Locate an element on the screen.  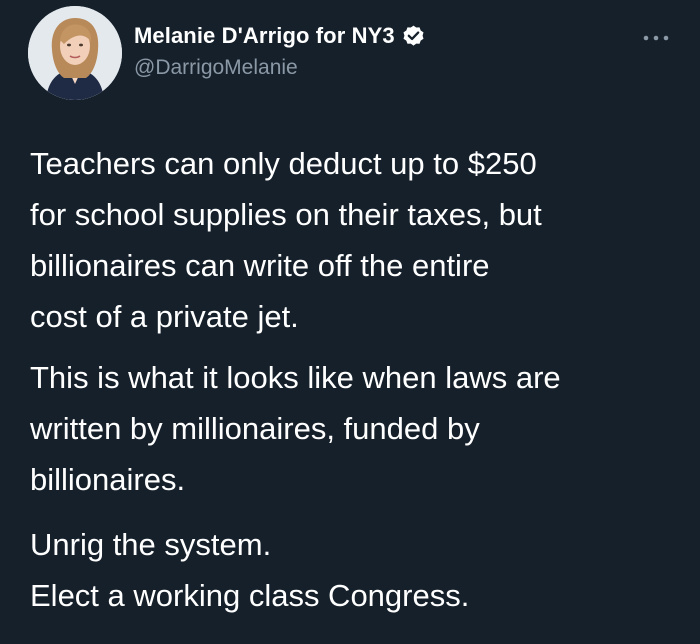
author-identity: Melanie D'Arrigo for NY3 @DarrigoMelanie is located at coordinates (280, 50).